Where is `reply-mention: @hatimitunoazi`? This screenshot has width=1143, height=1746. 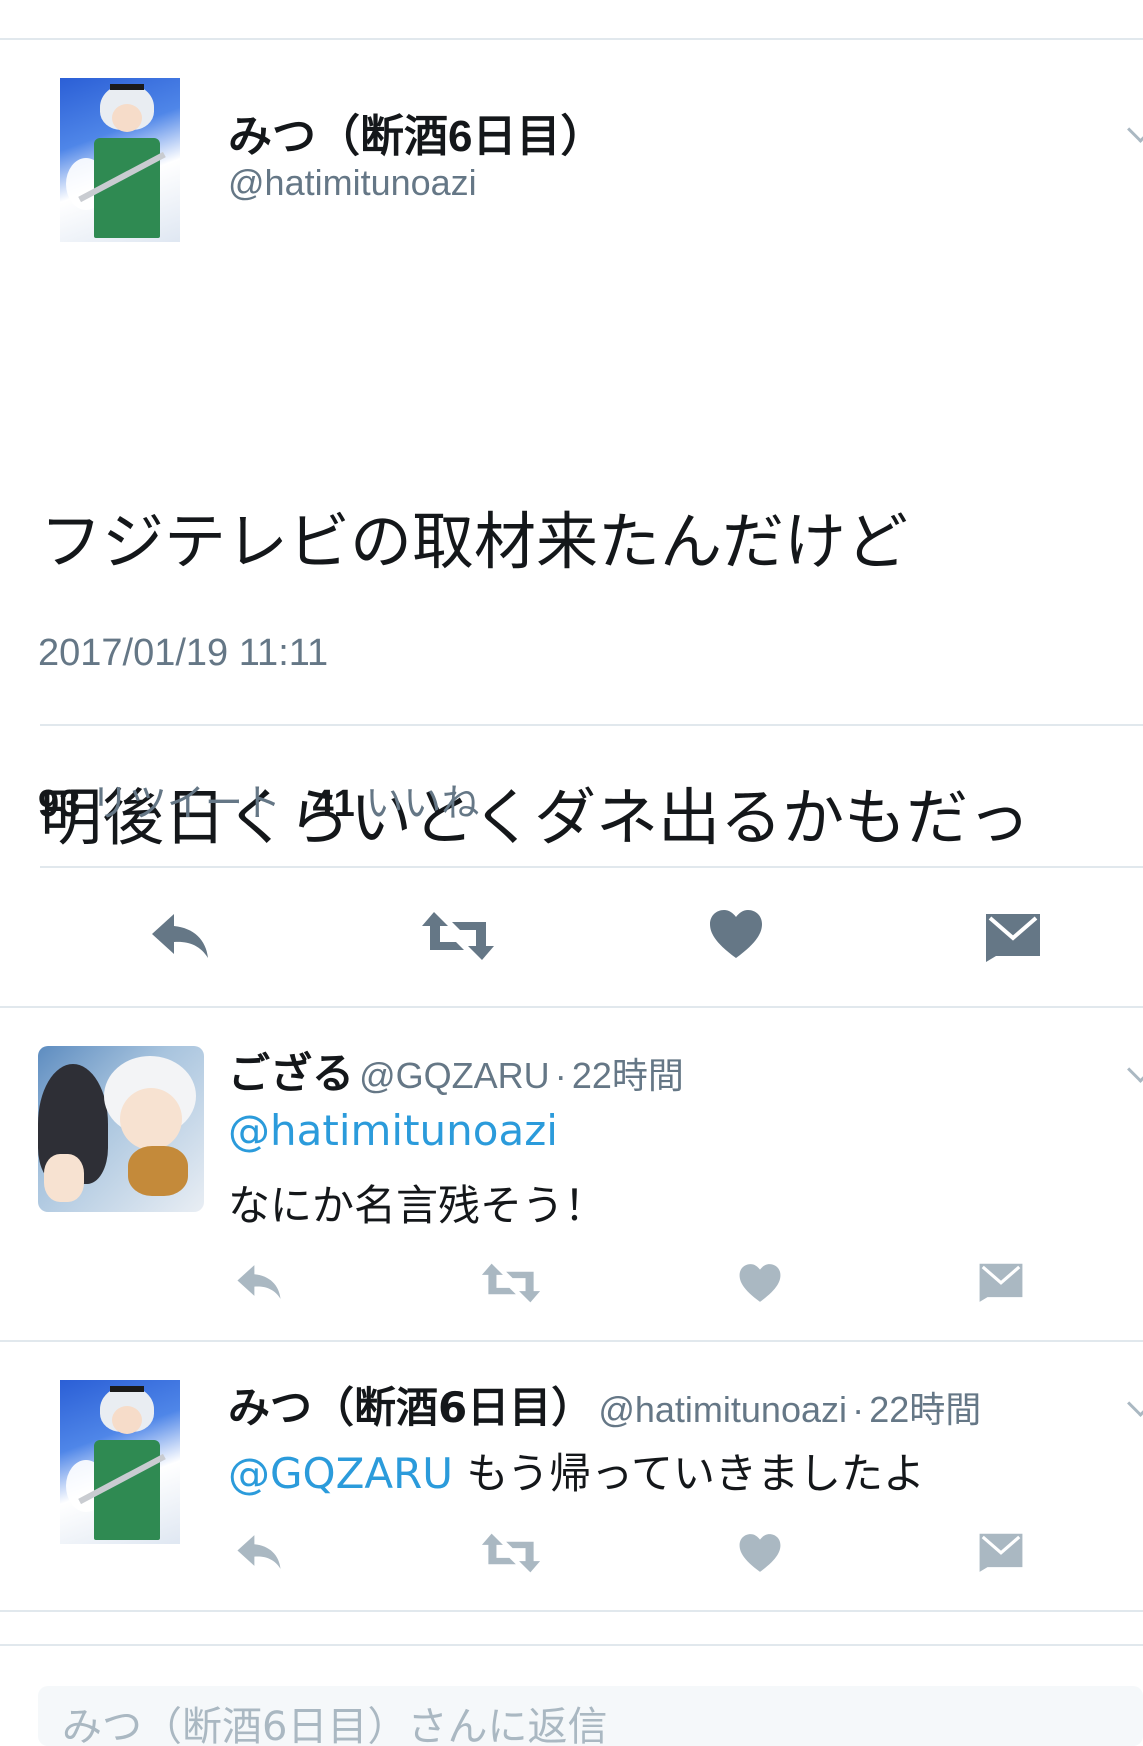
reply-mention: @hatimitunoazi is located at coordinates (393, 1130).